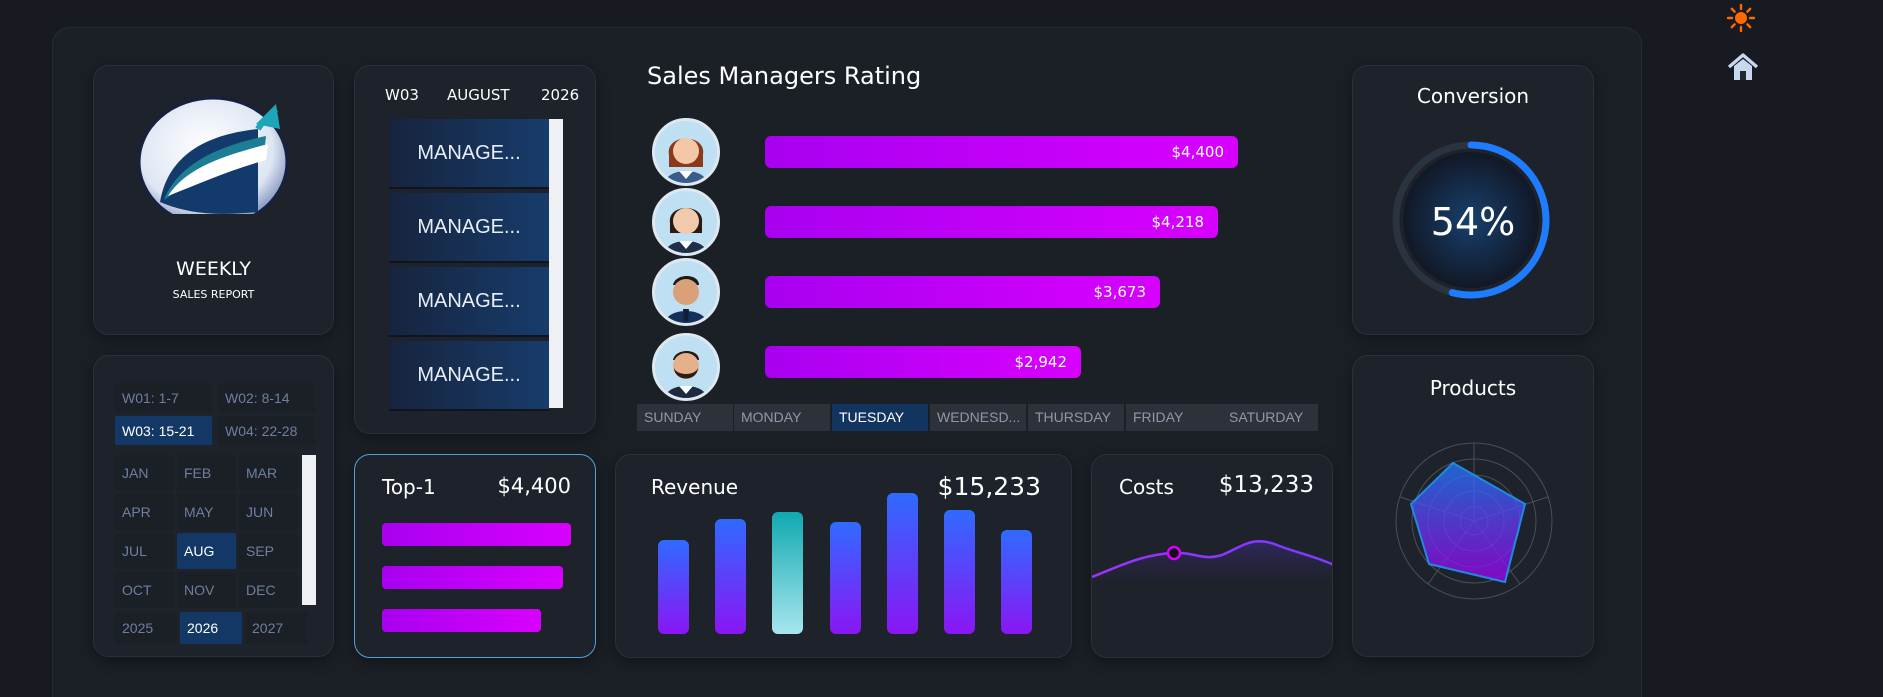 The height and width of the screenshot is (697, 1883). Describe the element at coordinates (213, 294) in the screenshot. I see `report-subtitle: SALES REPORT` at that location.